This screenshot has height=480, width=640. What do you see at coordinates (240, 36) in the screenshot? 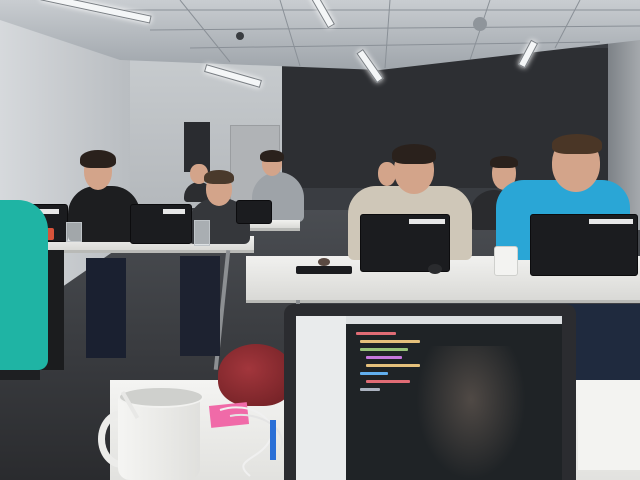
I see `ceiling-camera` at bounding box center [240, 36].